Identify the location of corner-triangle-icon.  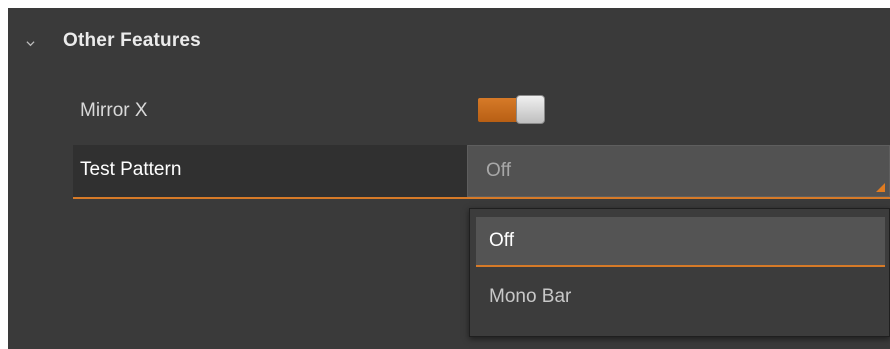
(880, 187).